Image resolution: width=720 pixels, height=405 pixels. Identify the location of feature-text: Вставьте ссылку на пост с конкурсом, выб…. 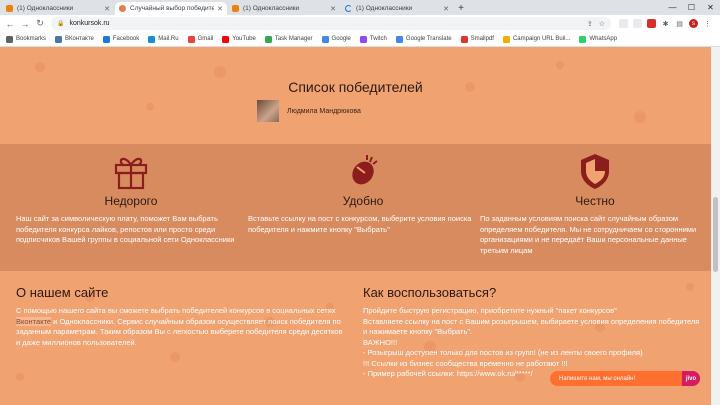
(360, 224).